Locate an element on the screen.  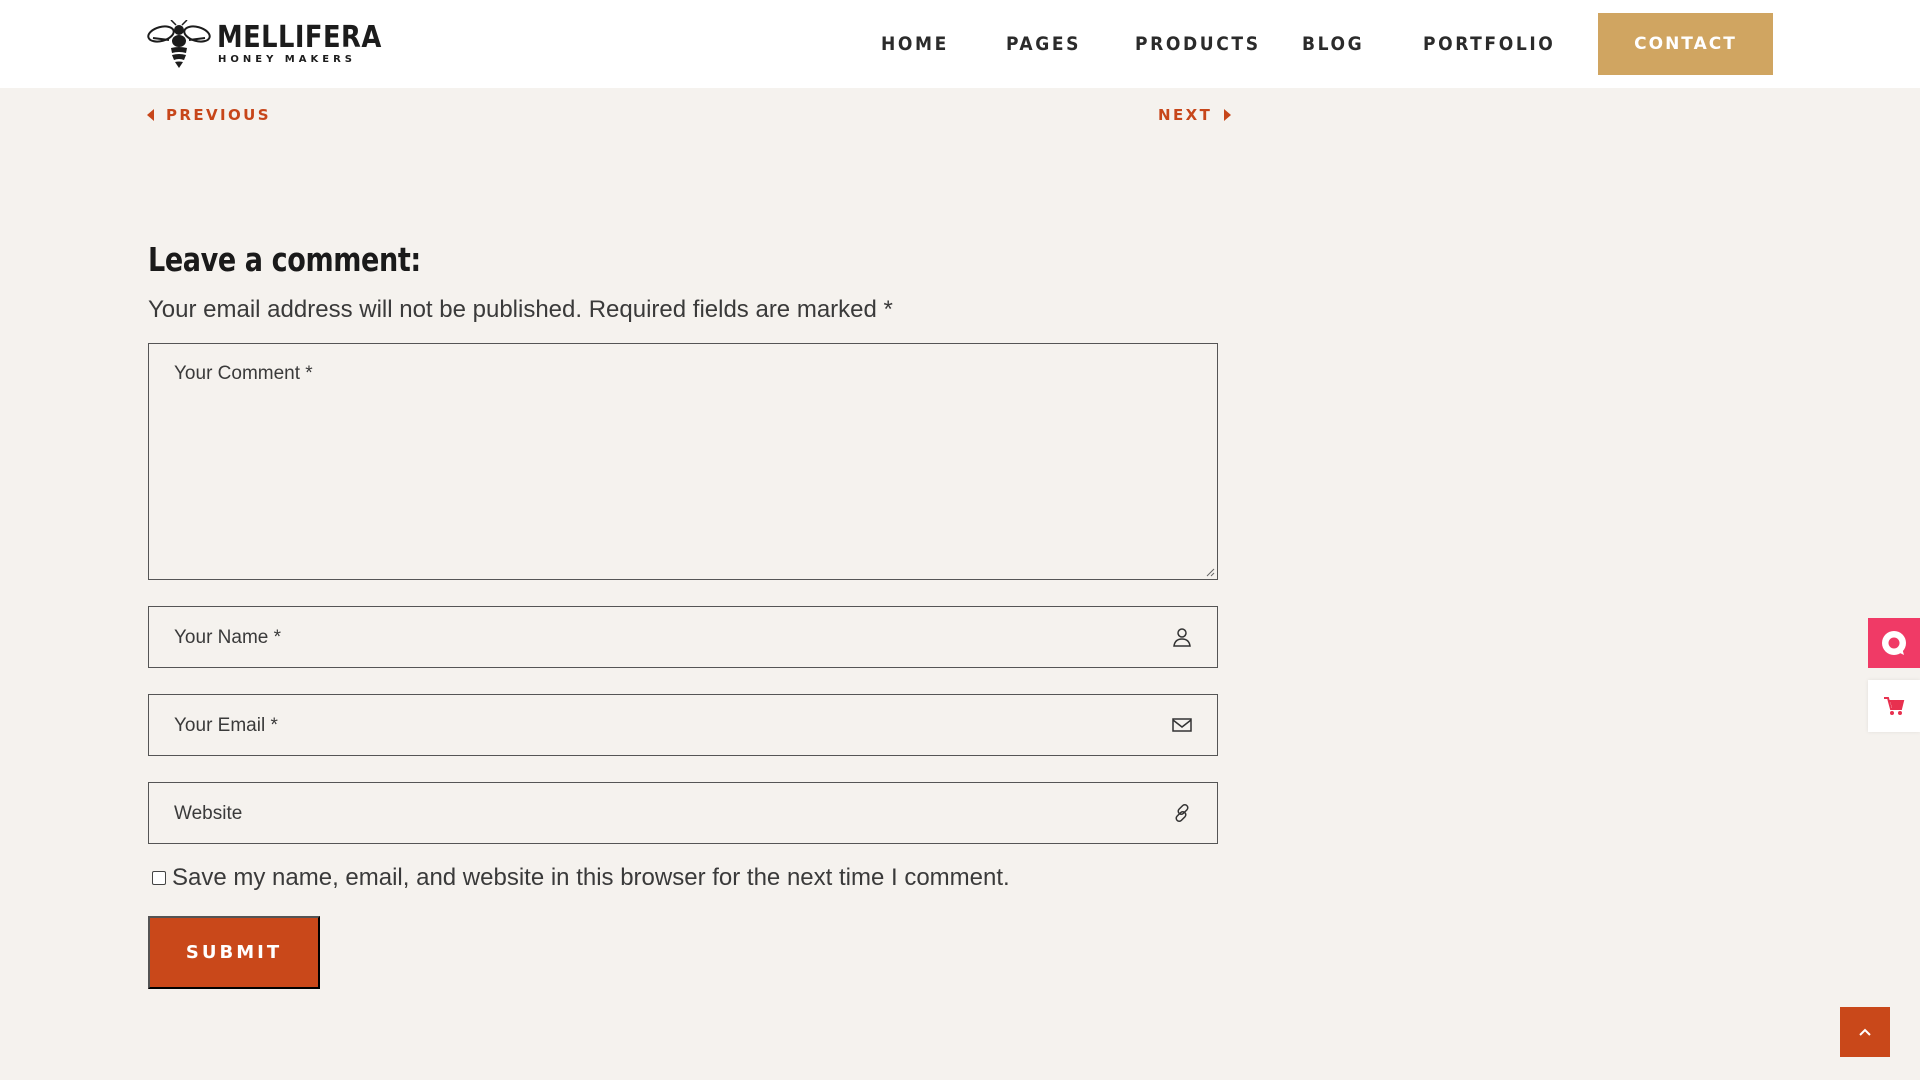
comment-form-title: Leave a comment: is located at coordinates (284, 259).